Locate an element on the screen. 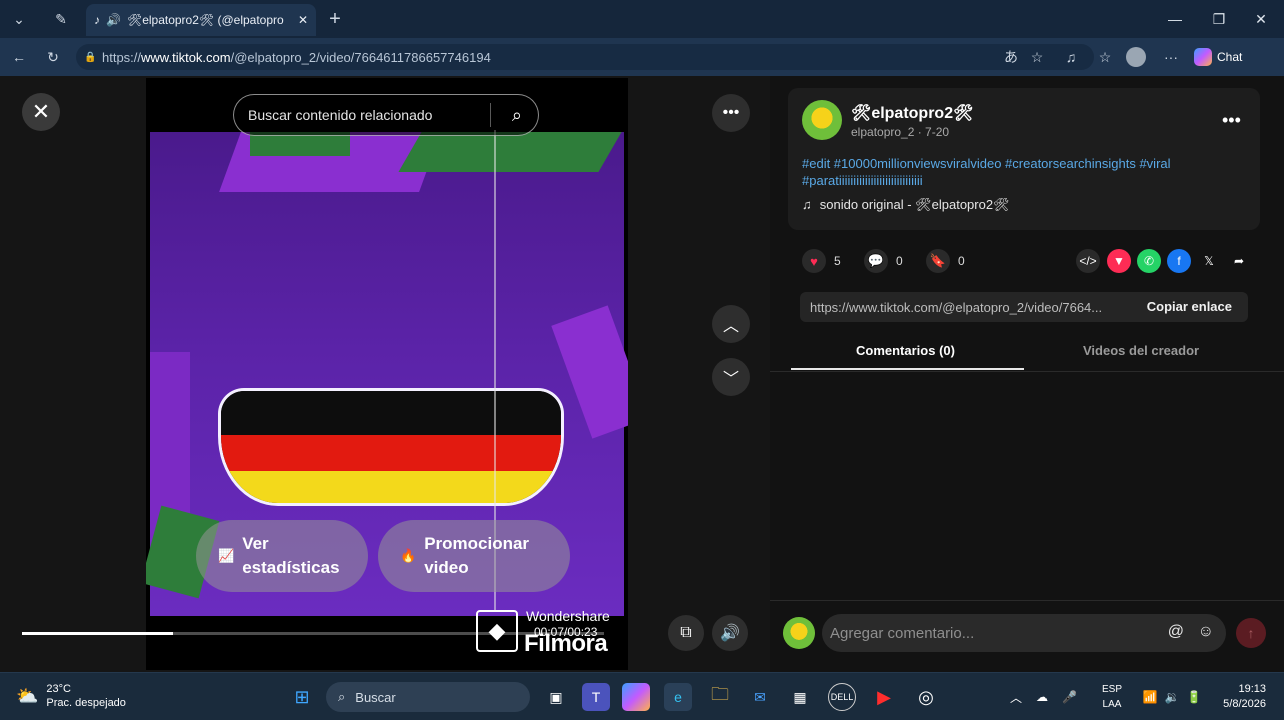  copilot-app-icon is located at coordinates (636, 697).